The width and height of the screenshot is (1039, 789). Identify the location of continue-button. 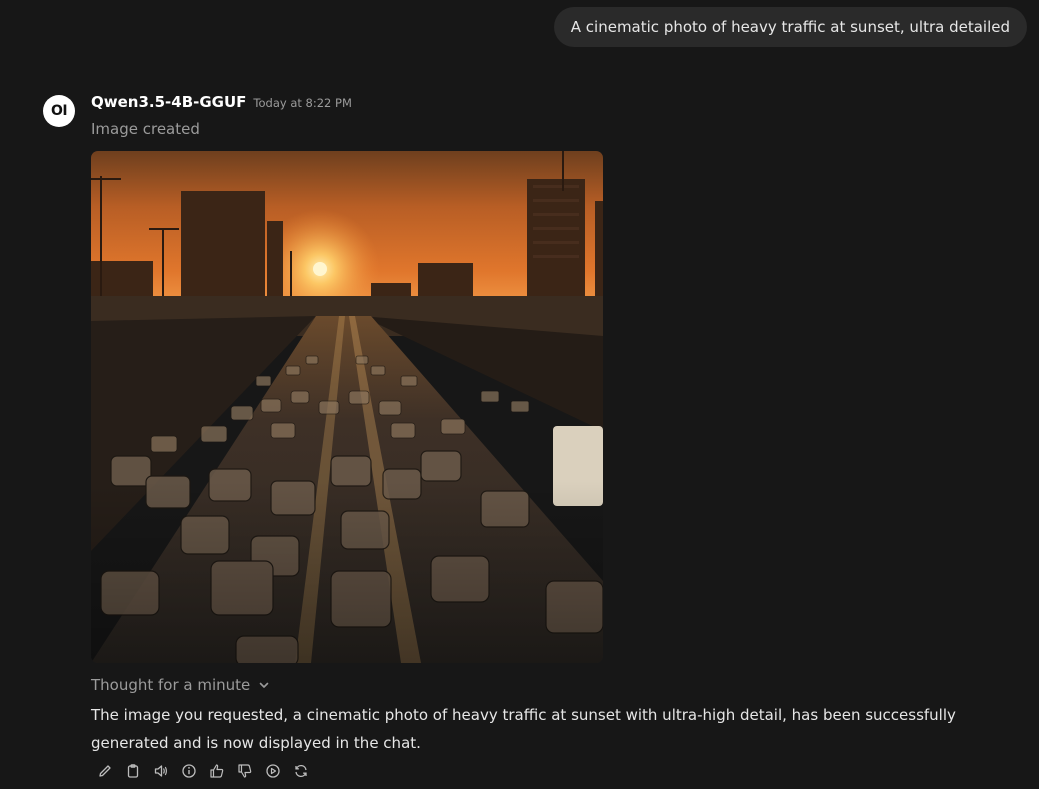
(273, 771).